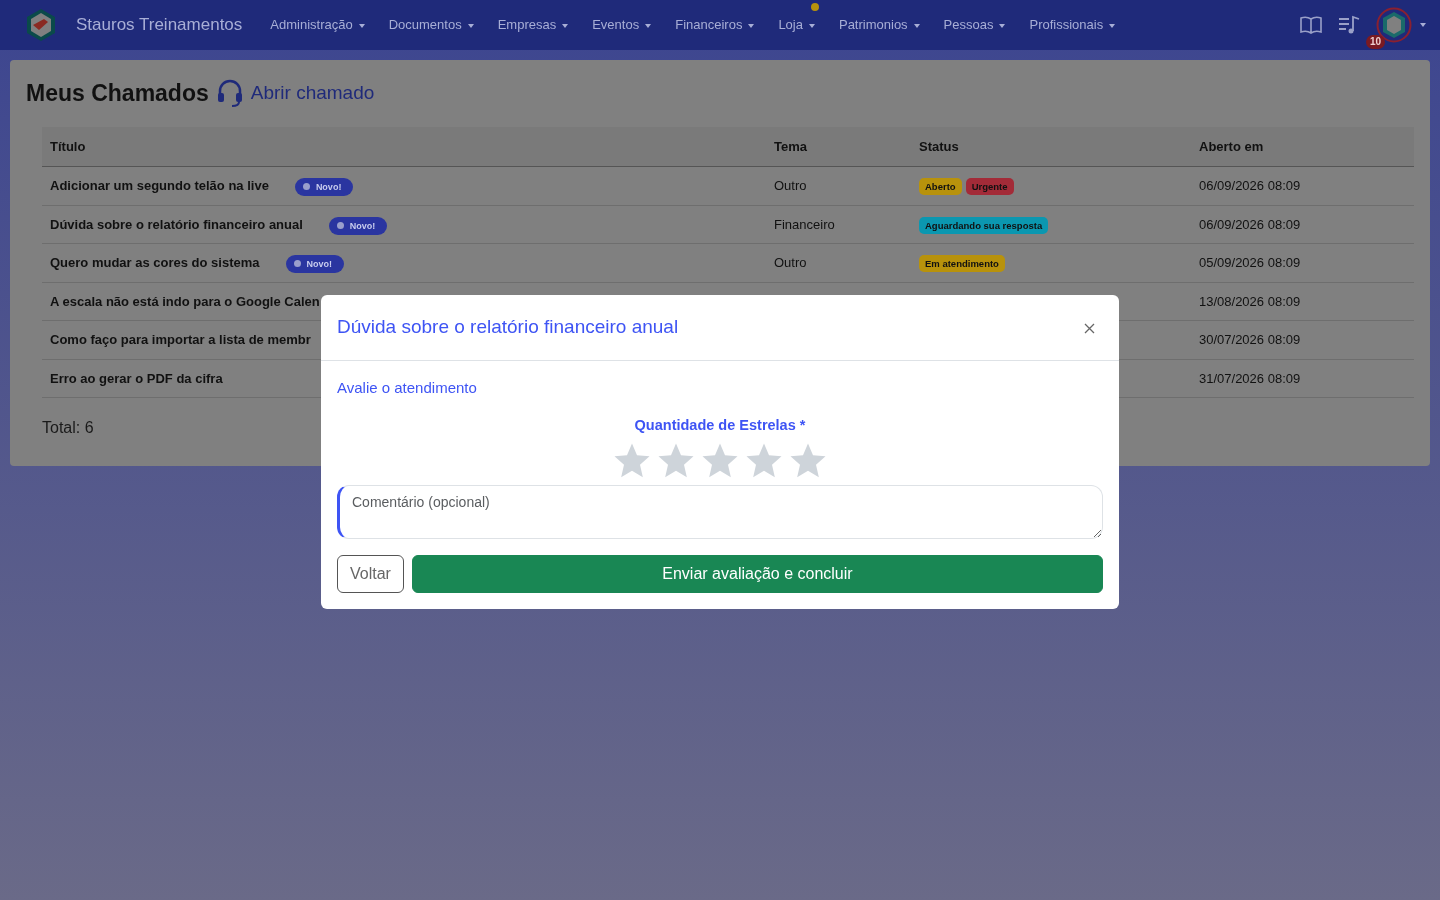 This screenshot has width=1440, height=900. I want to click on menu-item: Documentos, so click(431, 25).